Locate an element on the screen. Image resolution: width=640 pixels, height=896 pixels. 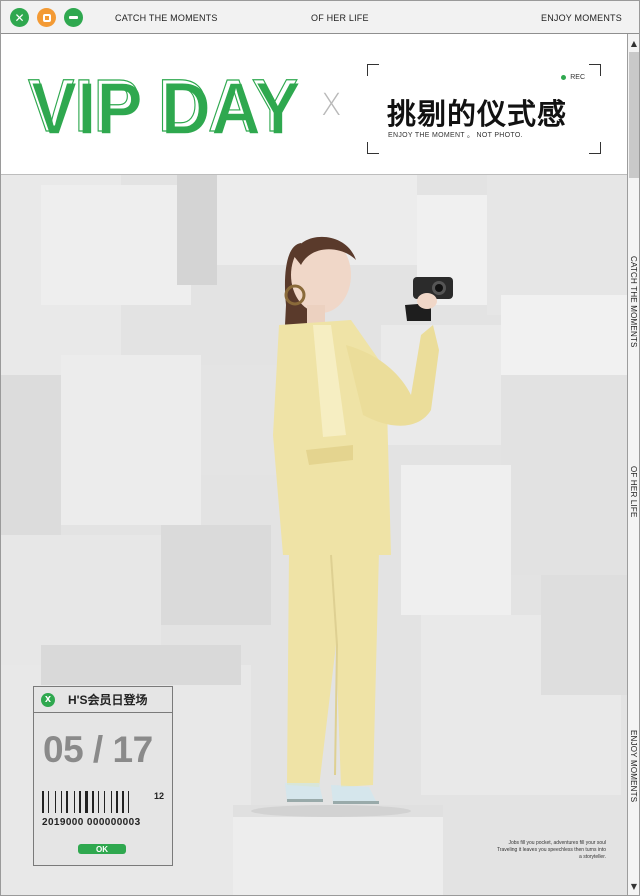
scroll-up-icon: ▲ is located at coordinates (633, 43).